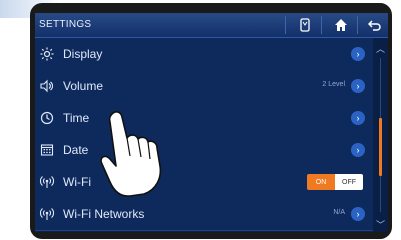 The height and width of the screenshot is (240, 401). Describe the element at coordinates (77, 182) in the screenshot. I see `settings-item-label: Wi-Fi` at that location.